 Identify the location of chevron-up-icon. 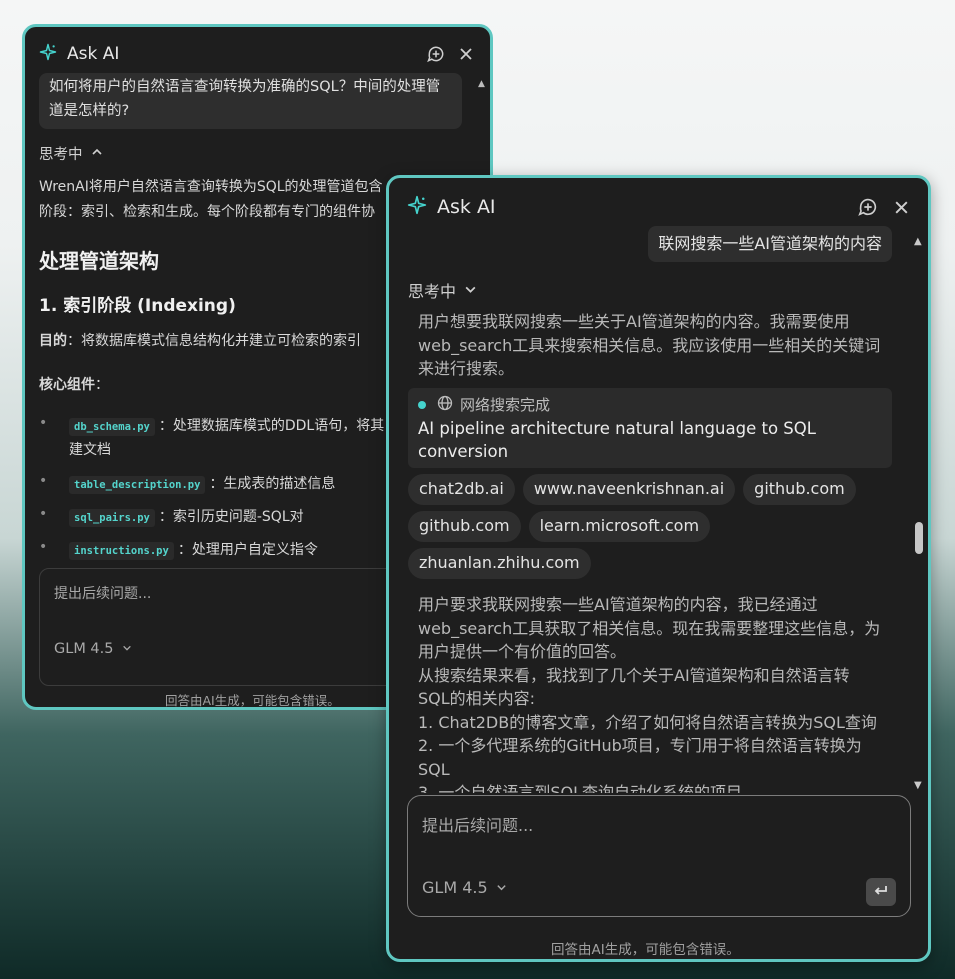
(97, 154).